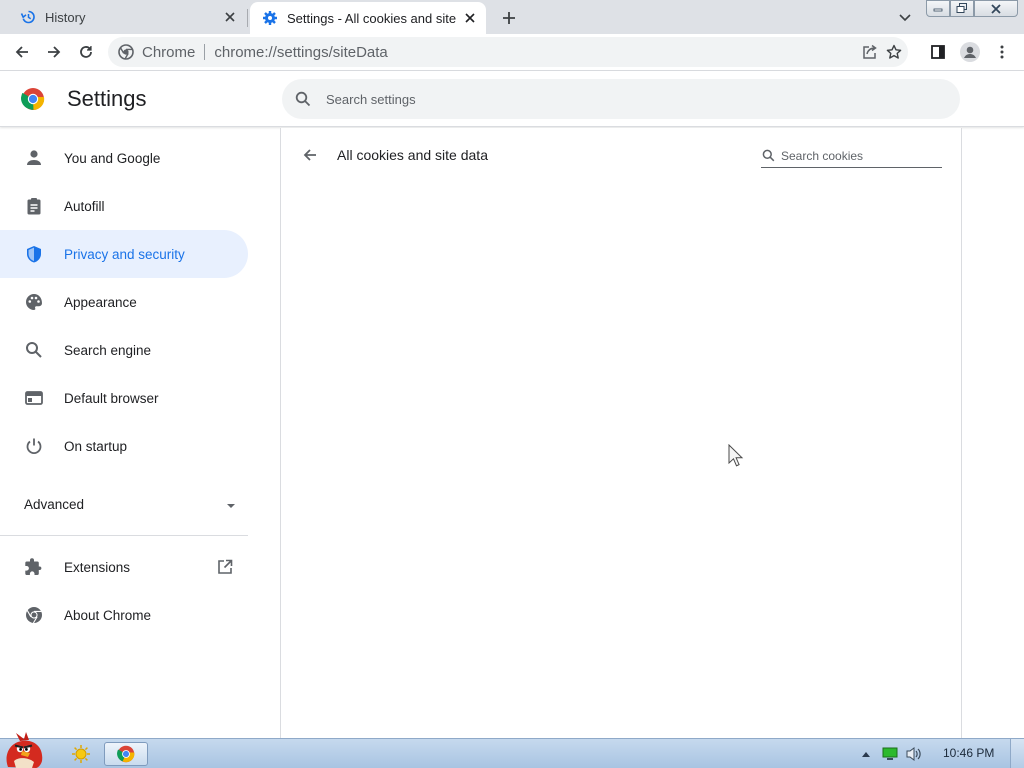 This screenshot has height=768, width=1024. I want to click on window-close-button, so click(996, 8).